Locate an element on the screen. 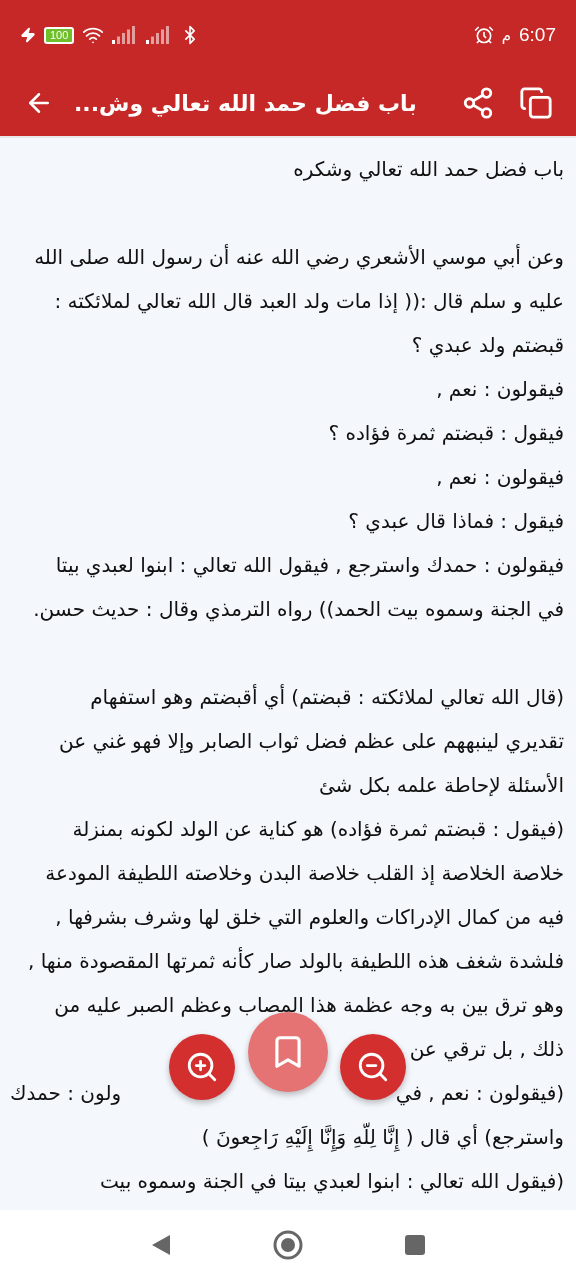 The image size is (576, 1280). text-line: ذلك , بل ترقي عن is located at coordinates (486, 1049).